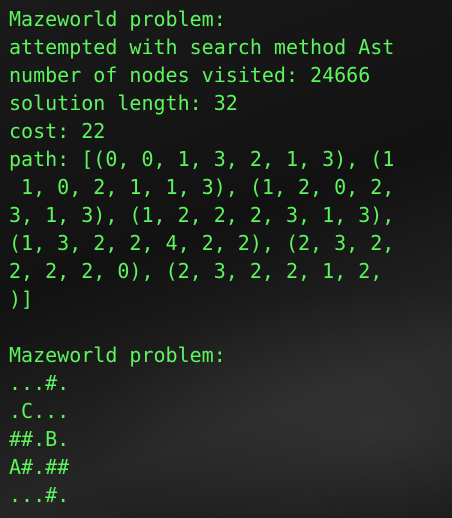 This screenshot has width=452, height=518. What do you see at coordinates (21, 299) in the screenshot?
I see `terminal-line: )]` at bounding box center [21, 299].